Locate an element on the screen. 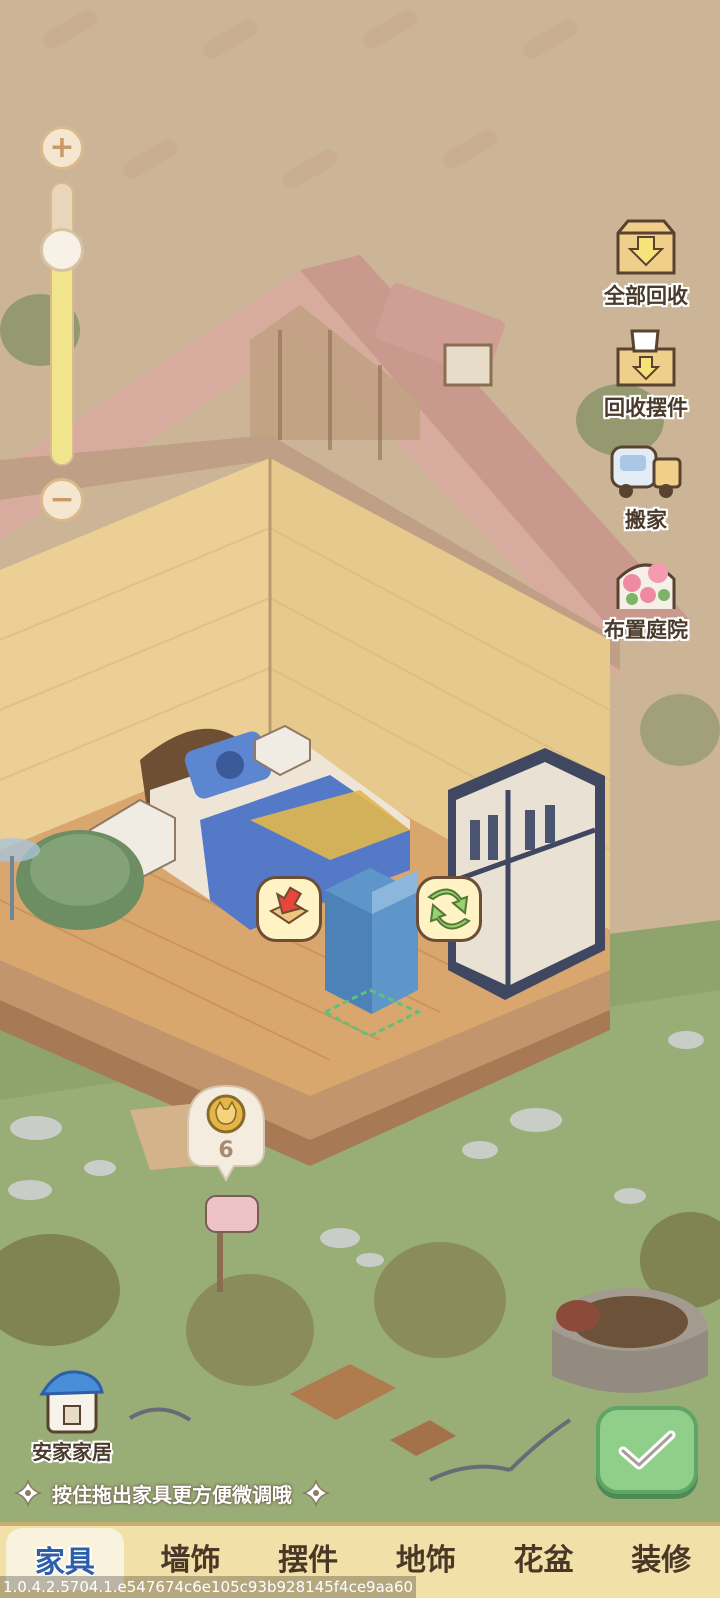 The width and height of the screenshot is (720, 1598). move-house-button: 搬家 is located at coordinates (646, 486).